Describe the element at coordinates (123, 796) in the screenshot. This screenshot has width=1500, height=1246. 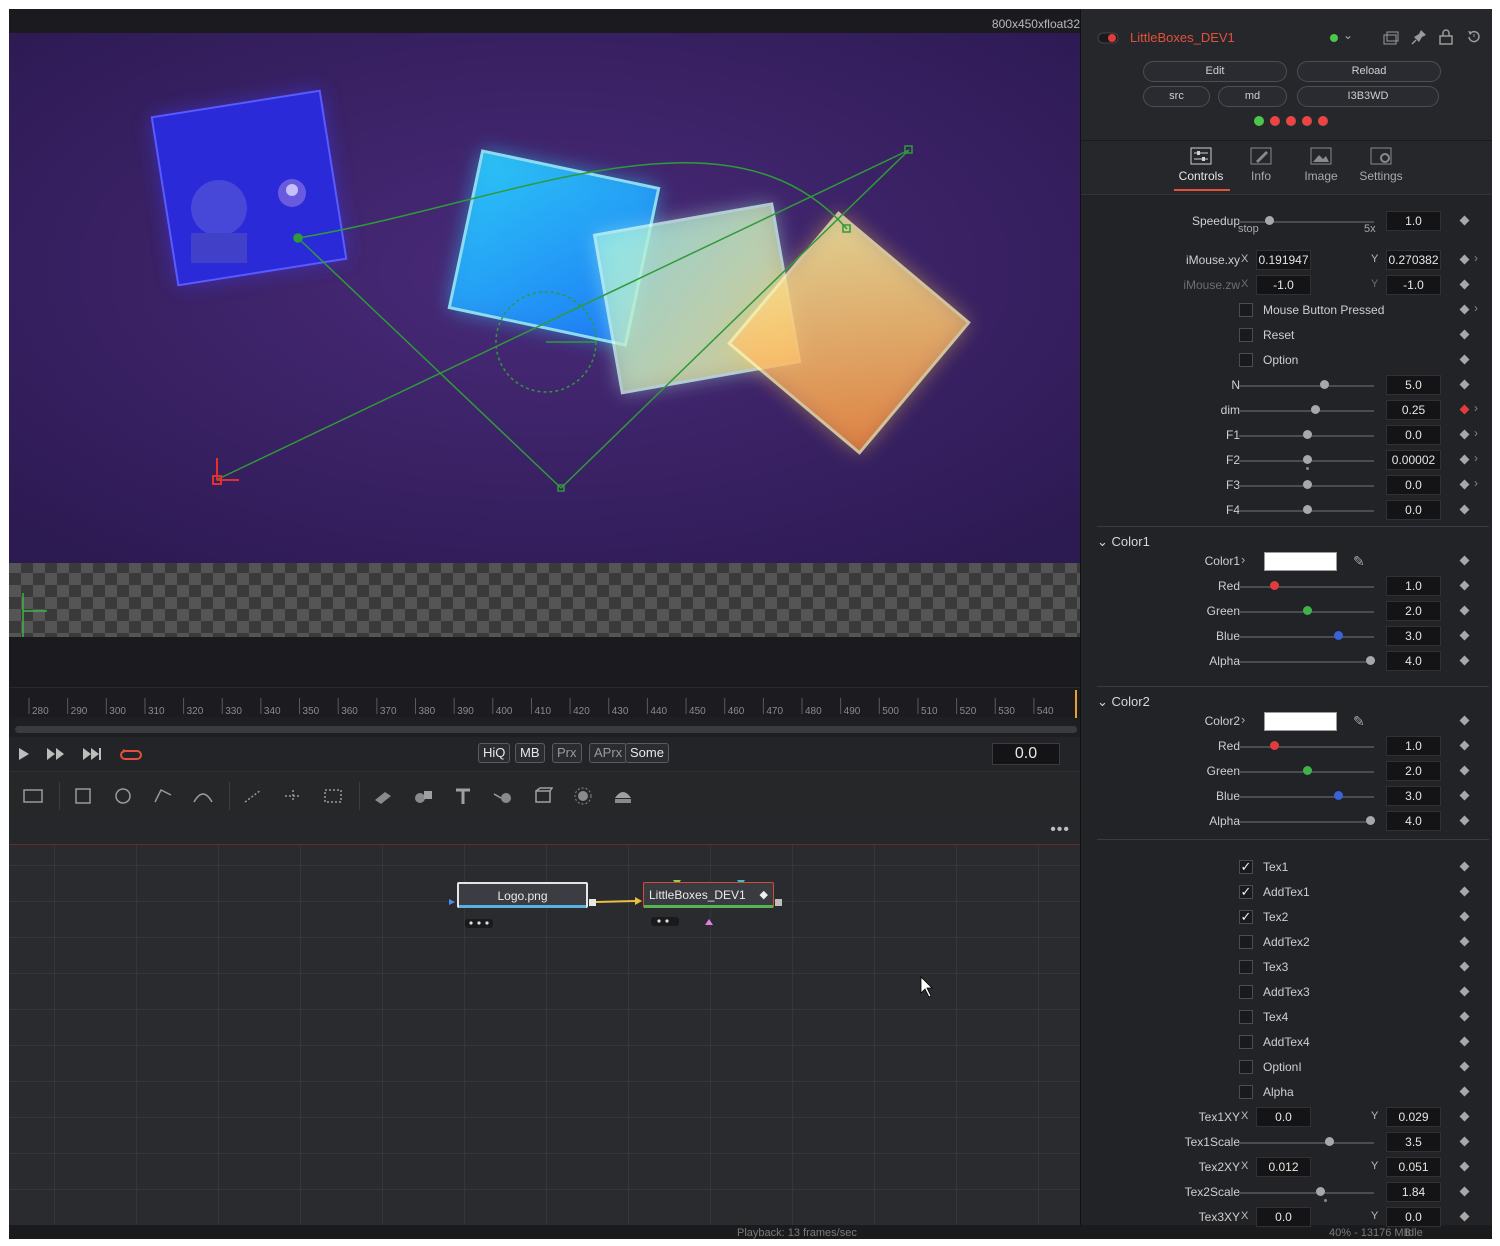
I see `ellipse-mask-icon` at that location.